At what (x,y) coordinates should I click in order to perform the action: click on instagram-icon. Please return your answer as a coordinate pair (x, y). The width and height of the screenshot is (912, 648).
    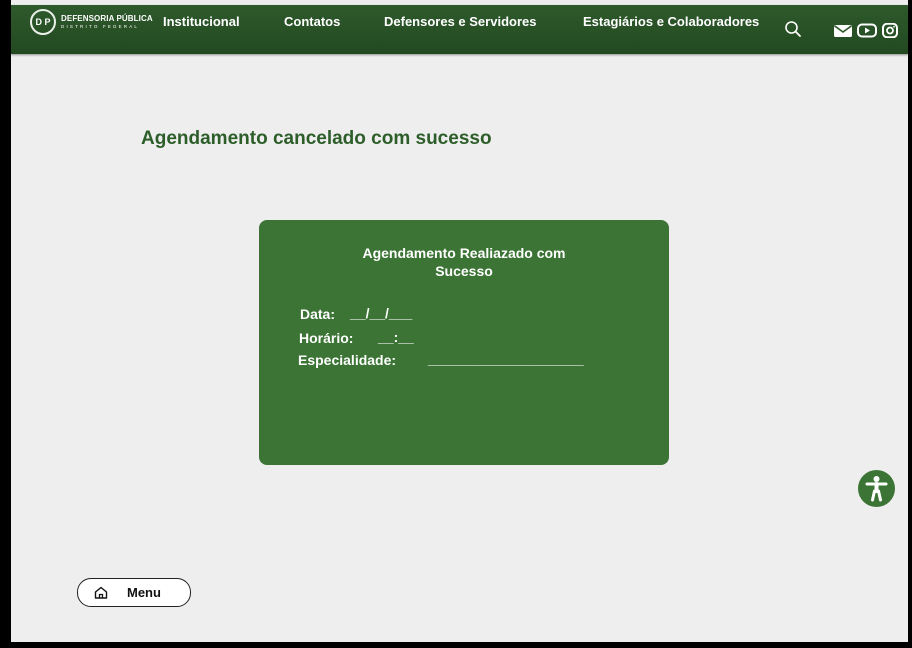
    Looking at the image, I should click on (891, 30).